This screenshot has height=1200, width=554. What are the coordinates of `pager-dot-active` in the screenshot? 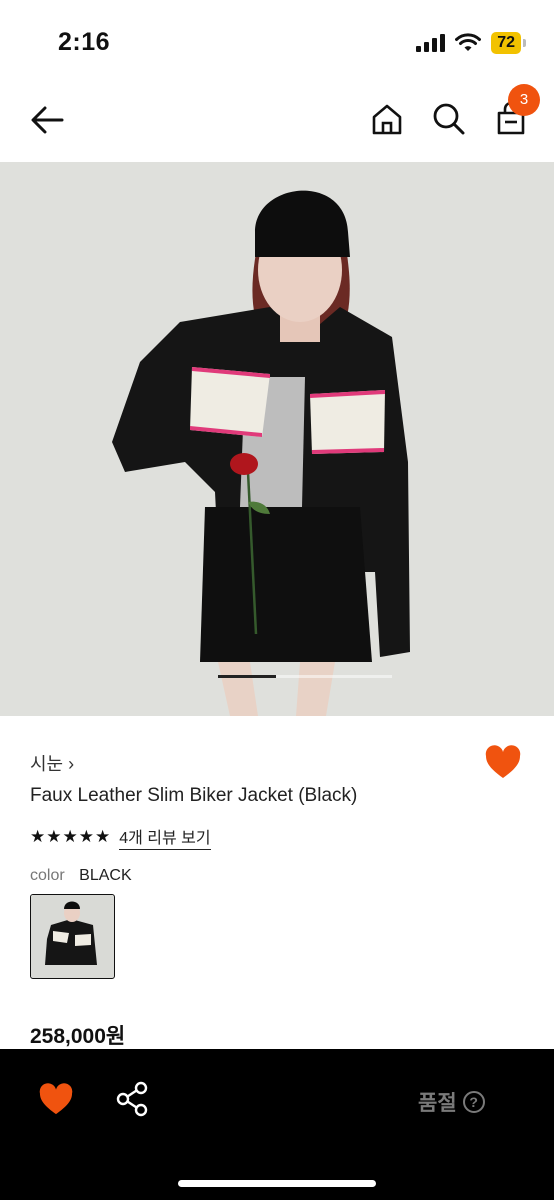 It's located at (247, 676).